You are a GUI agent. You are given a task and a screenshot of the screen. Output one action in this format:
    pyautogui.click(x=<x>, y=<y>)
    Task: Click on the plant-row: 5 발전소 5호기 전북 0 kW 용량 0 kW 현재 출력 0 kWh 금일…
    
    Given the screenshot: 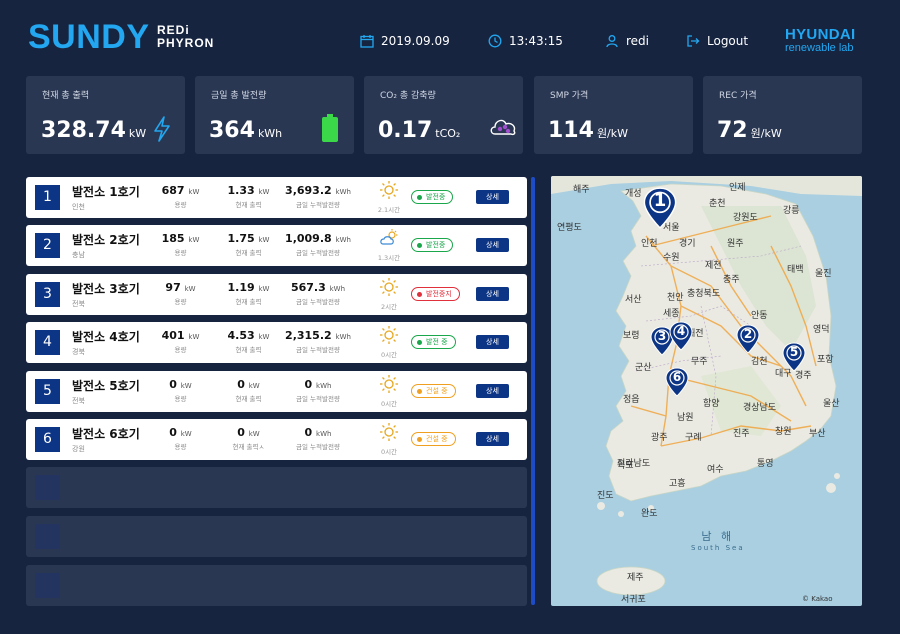 What is the action you would take?
    pyautogui.click(x=276, y=391)
    